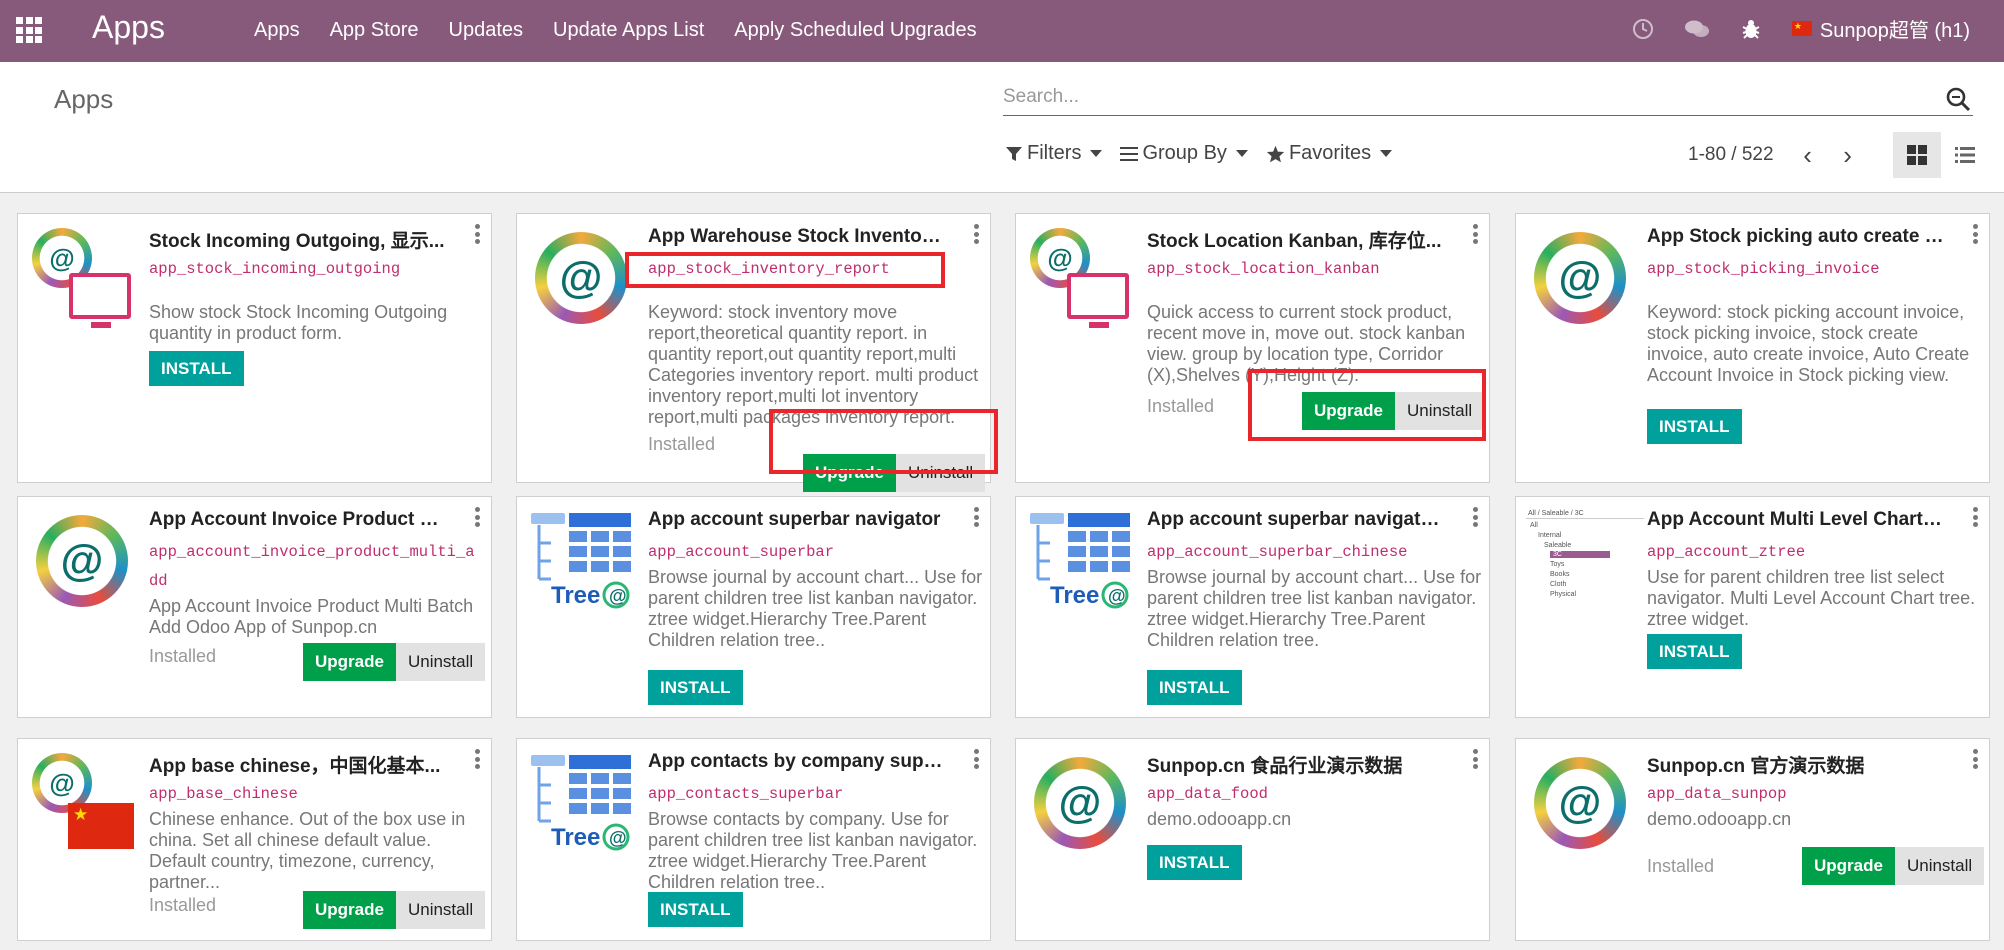 Image resolution: width=2004 pixels, height=950 pixels. Describe the element at coordinates (794, 519) in the screenshot. I see `app-title: App account superbar navigator` at that location.